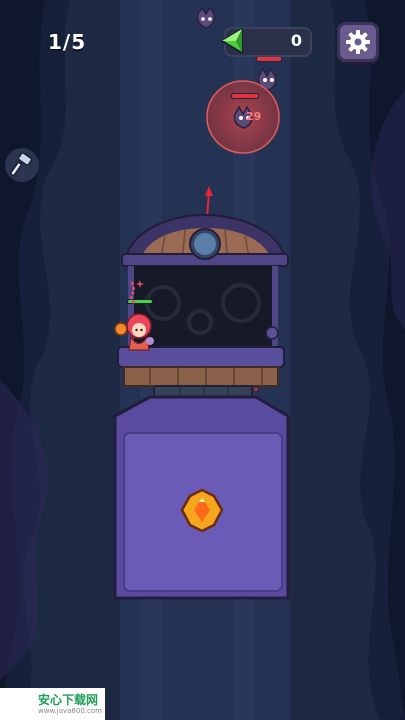 The width and height of the screenshot is (405, 720). What do you see at coordinates (232, 41) in the screenshot?
I see `green-gem-icon` at bounding box center [232, 41].